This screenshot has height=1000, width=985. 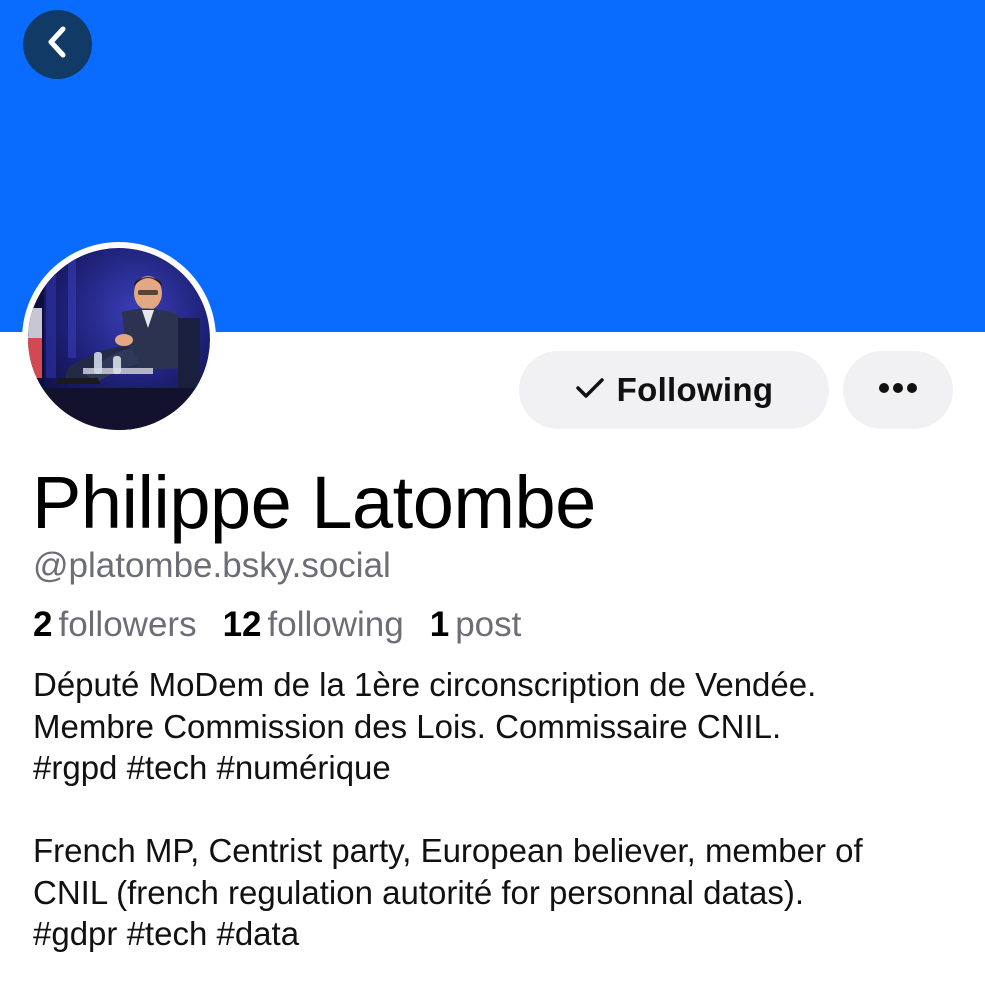 I want to click on checkmark-icon, so click(x=590, y=390).